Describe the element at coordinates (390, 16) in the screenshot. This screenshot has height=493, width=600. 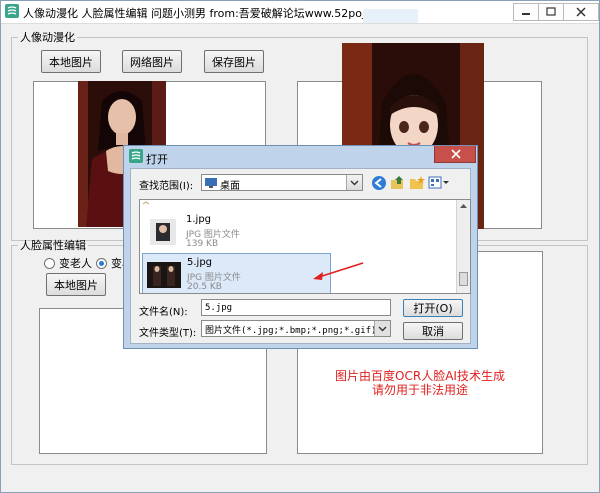
I see `title-highlight` at that location.